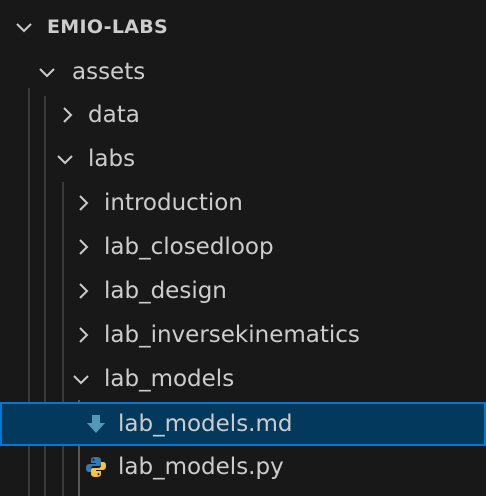 The height and width of the screenshot is (496, 486). I want to click on tree-item-label: assets, so click(109, 72).